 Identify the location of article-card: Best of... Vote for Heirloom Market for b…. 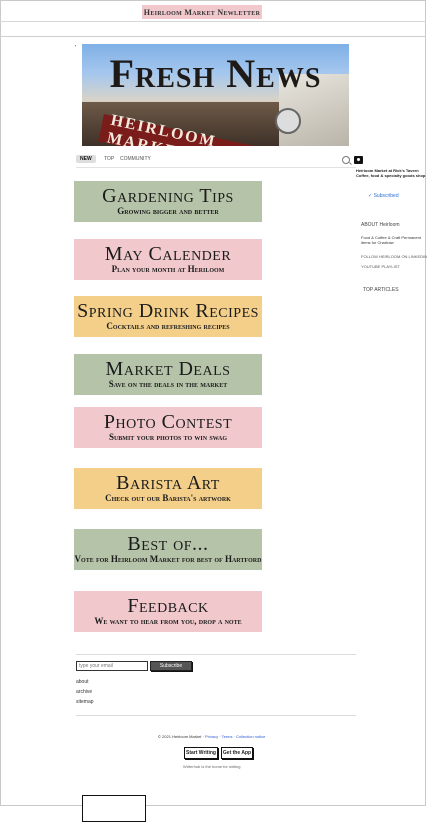
(168, 549).